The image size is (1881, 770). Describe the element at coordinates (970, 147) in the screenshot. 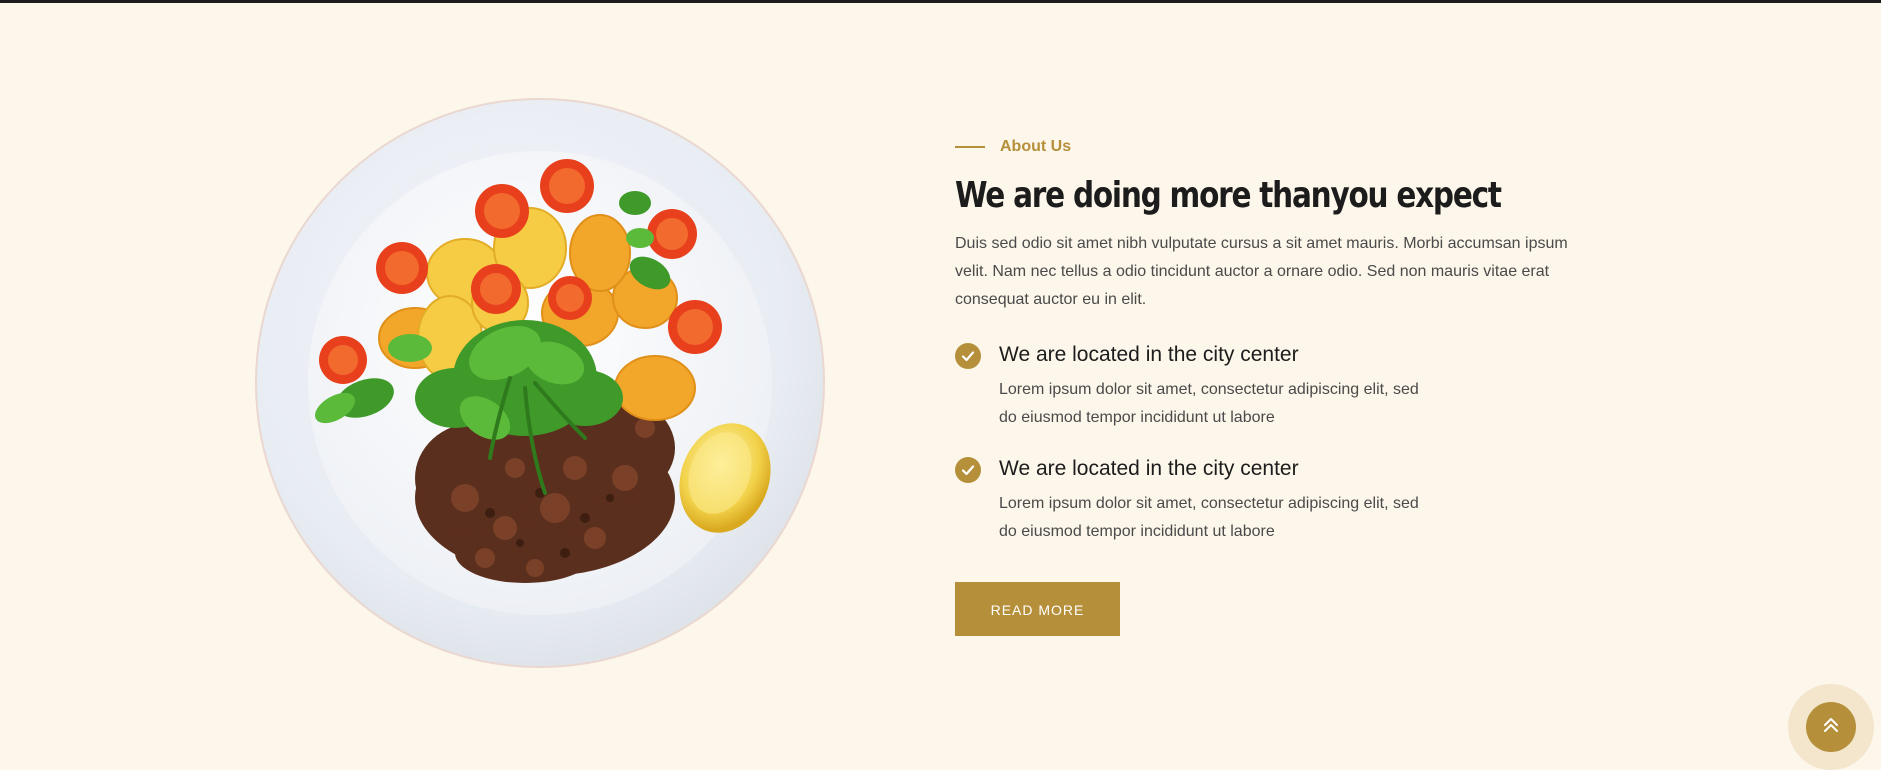

I see `eyebrow-divider` at that location.